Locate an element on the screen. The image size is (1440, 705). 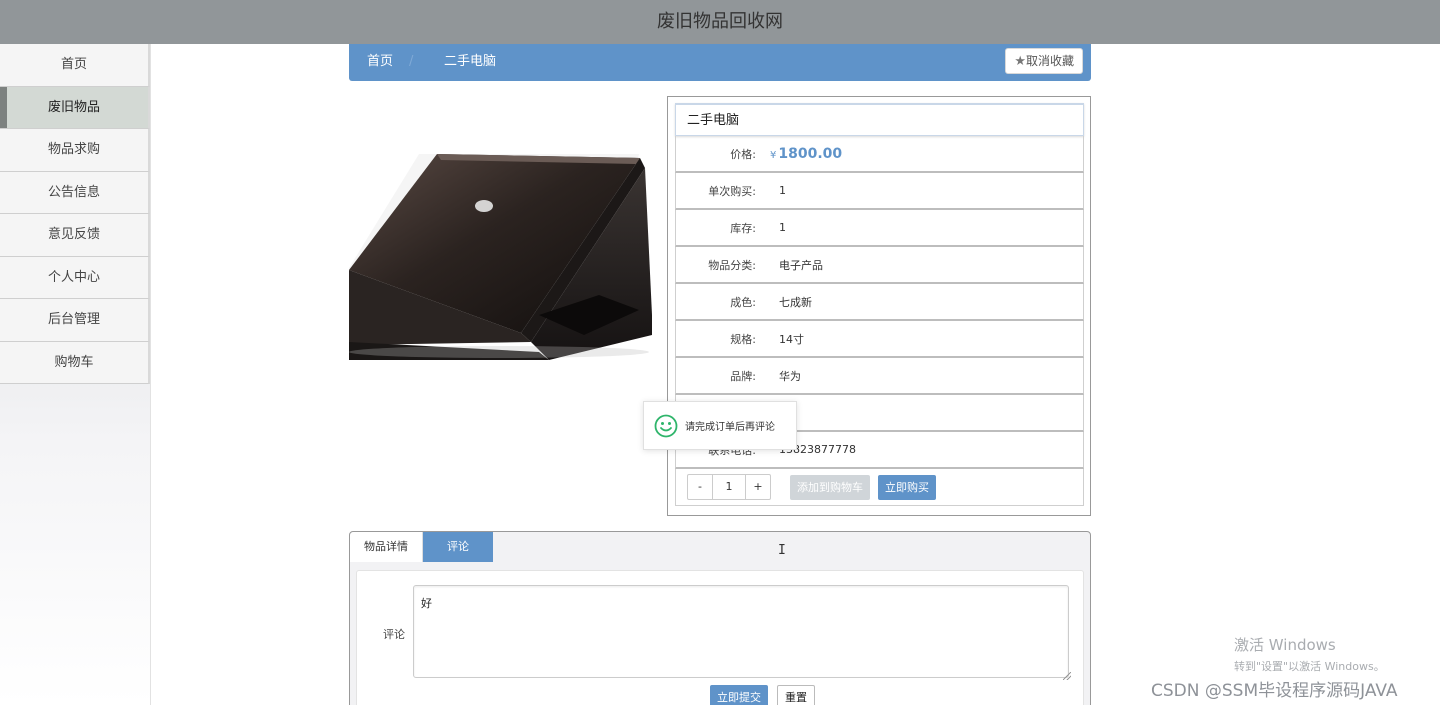
laptop-image is located at coordinates (500, 242).